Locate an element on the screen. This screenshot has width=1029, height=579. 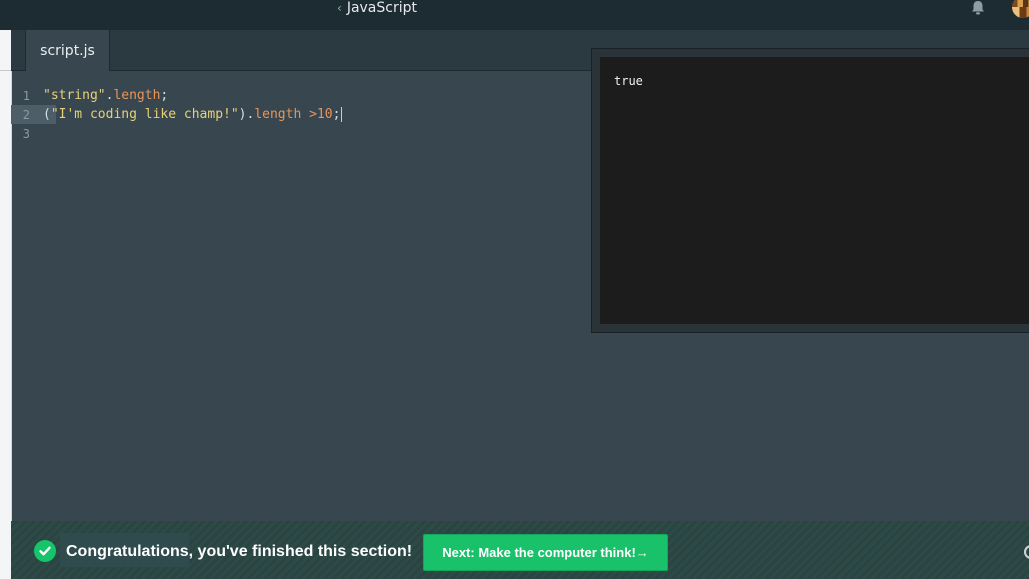
code-line: 3 is located at coordinates (301, 133).